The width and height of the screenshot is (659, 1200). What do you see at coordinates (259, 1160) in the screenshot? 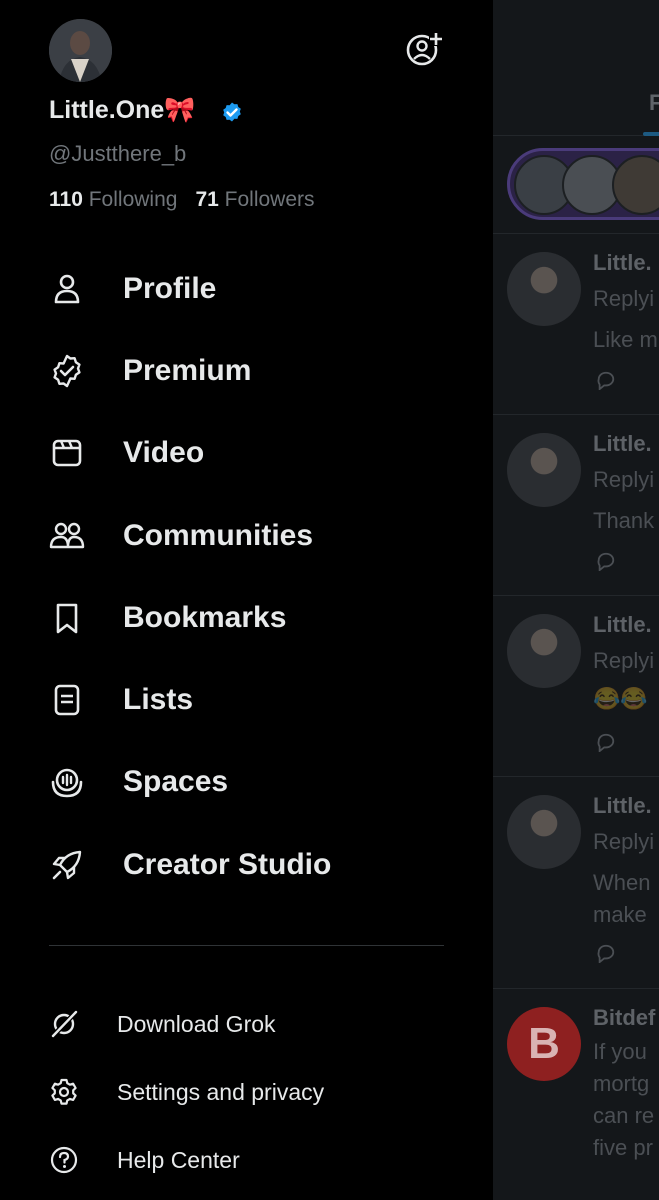
I see `menu-item-help-center: Help Center` at bounding box center [259, 1160].